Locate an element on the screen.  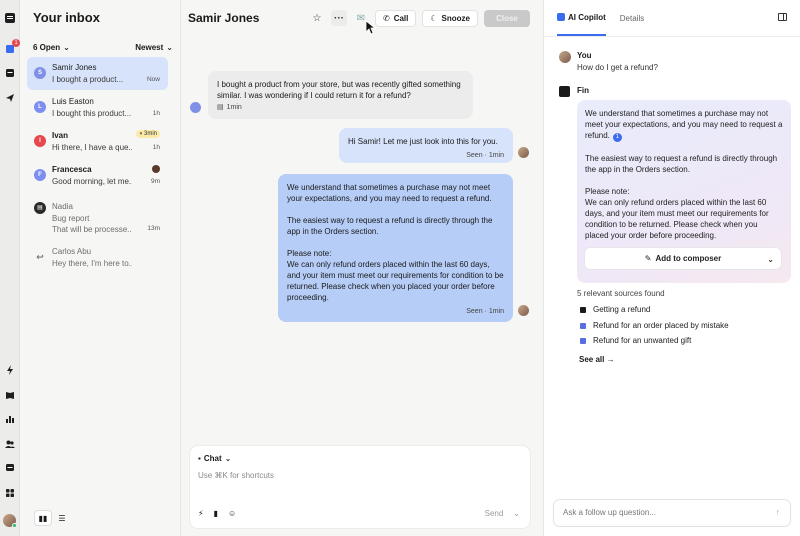
inbox-title: Your inbox is located at coordinates (66, 17).